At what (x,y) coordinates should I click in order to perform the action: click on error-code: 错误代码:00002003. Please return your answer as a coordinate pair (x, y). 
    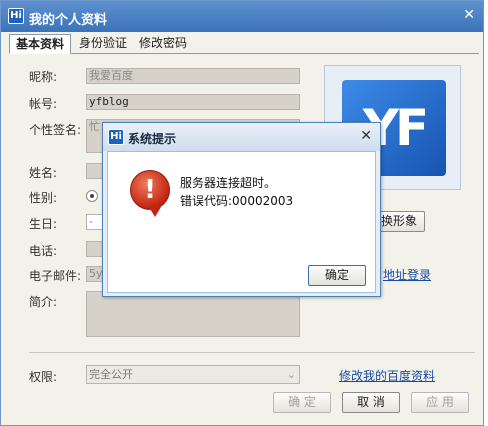
    Looking at the image, I should click on (237, 201).